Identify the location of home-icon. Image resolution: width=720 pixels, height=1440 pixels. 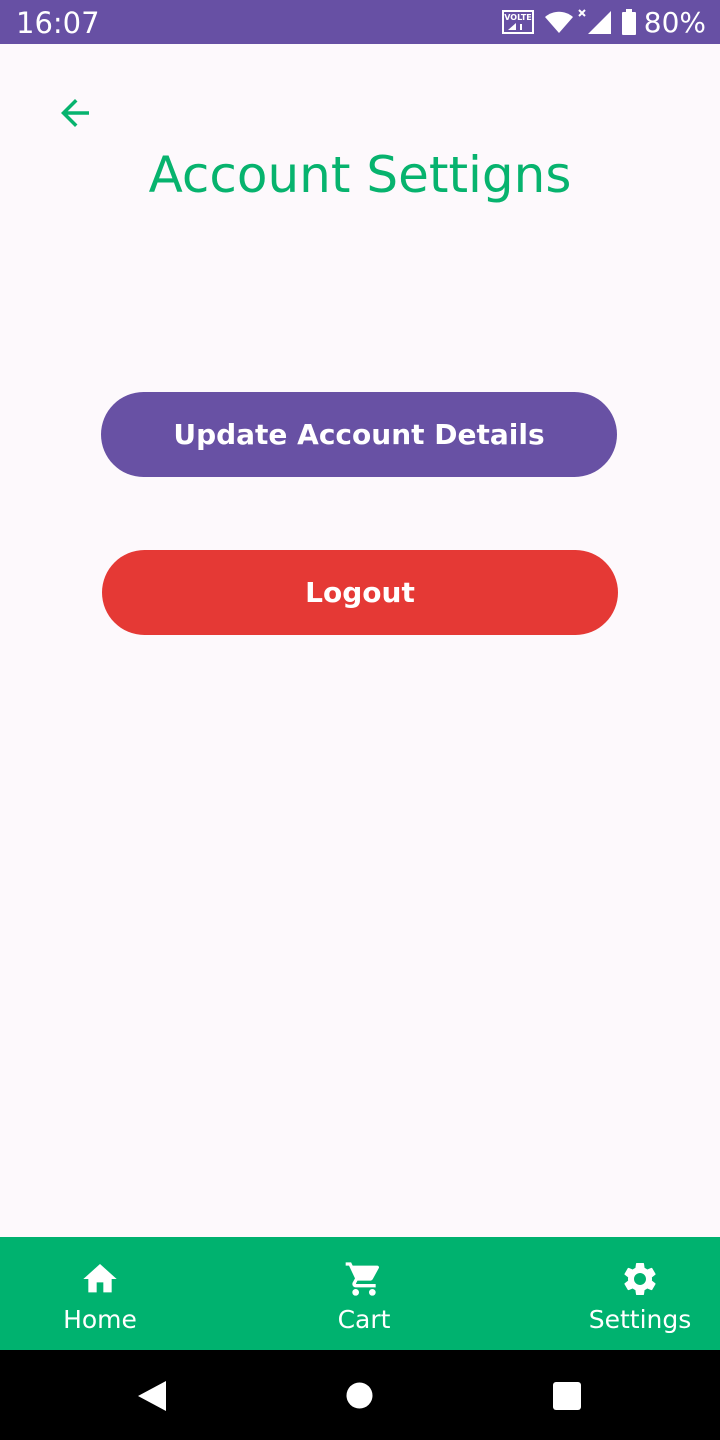
(100, 1278).